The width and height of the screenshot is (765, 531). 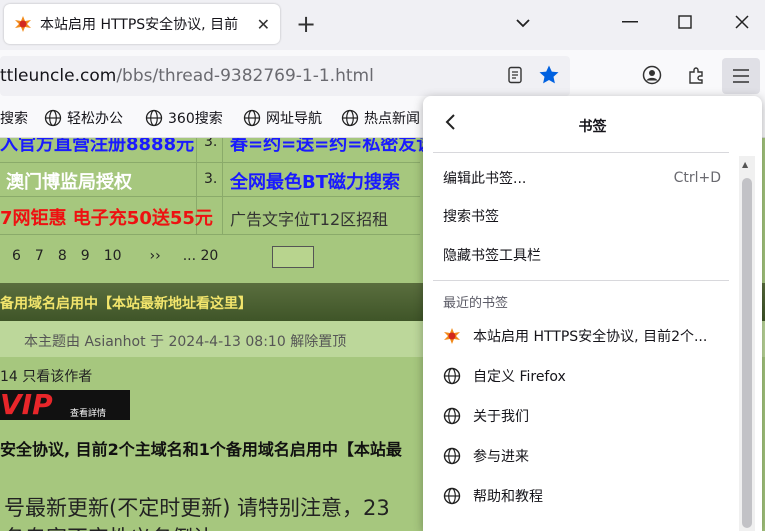 What do you see at coordinates (155, 256) in the screenshot?
I see `page-link: ››` at bounding box center [155, 256].